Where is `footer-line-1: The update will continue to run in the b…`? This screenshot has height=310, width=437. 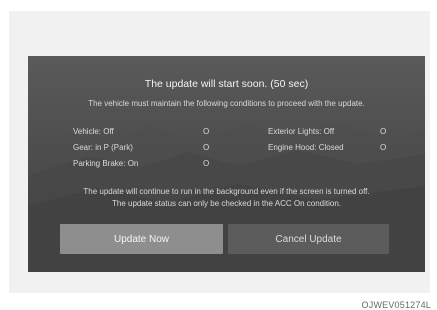 footer-line-1: The update will continue to run in the b… is located at coordinates (226, 191).